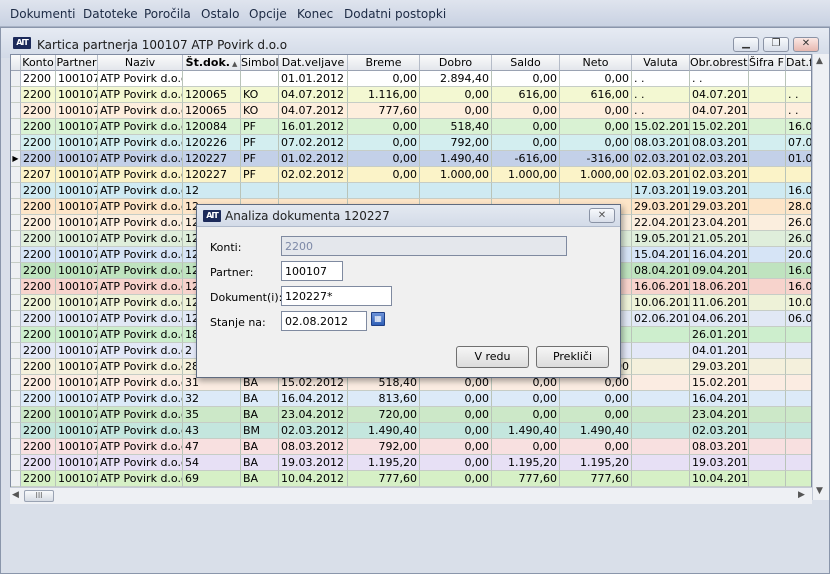  What do you see at coordinates (602, 215) in the screenshot?
I see `dialog-close-button: ✕` at bounding box center [602, 215].